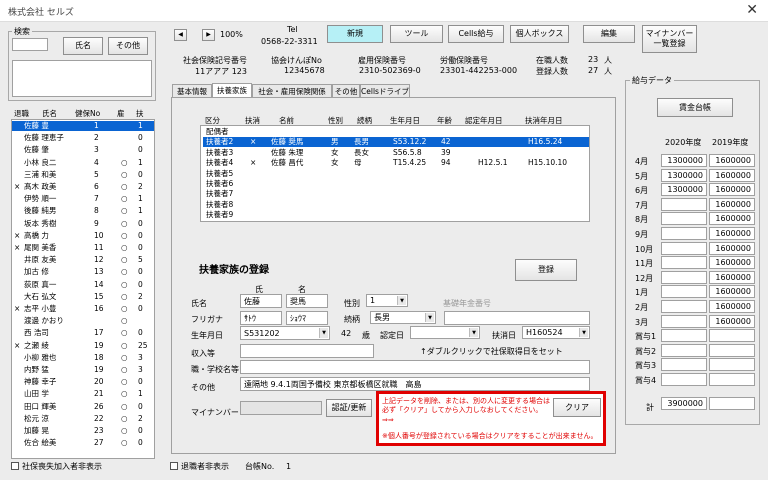 This screenshot has height=480, width=768. I want to click on employee-row: 井原 友美 12 ○ 5, so click(83, 260).